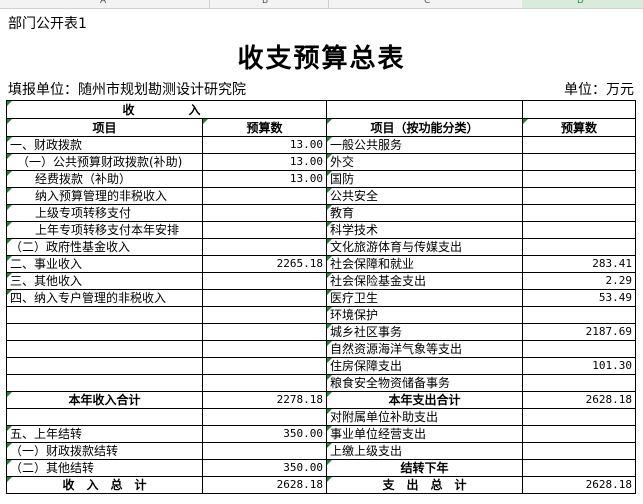 The width and height of the screenshot is (643, 504). I want to click on expense-item: 国防, so click(424, 179).